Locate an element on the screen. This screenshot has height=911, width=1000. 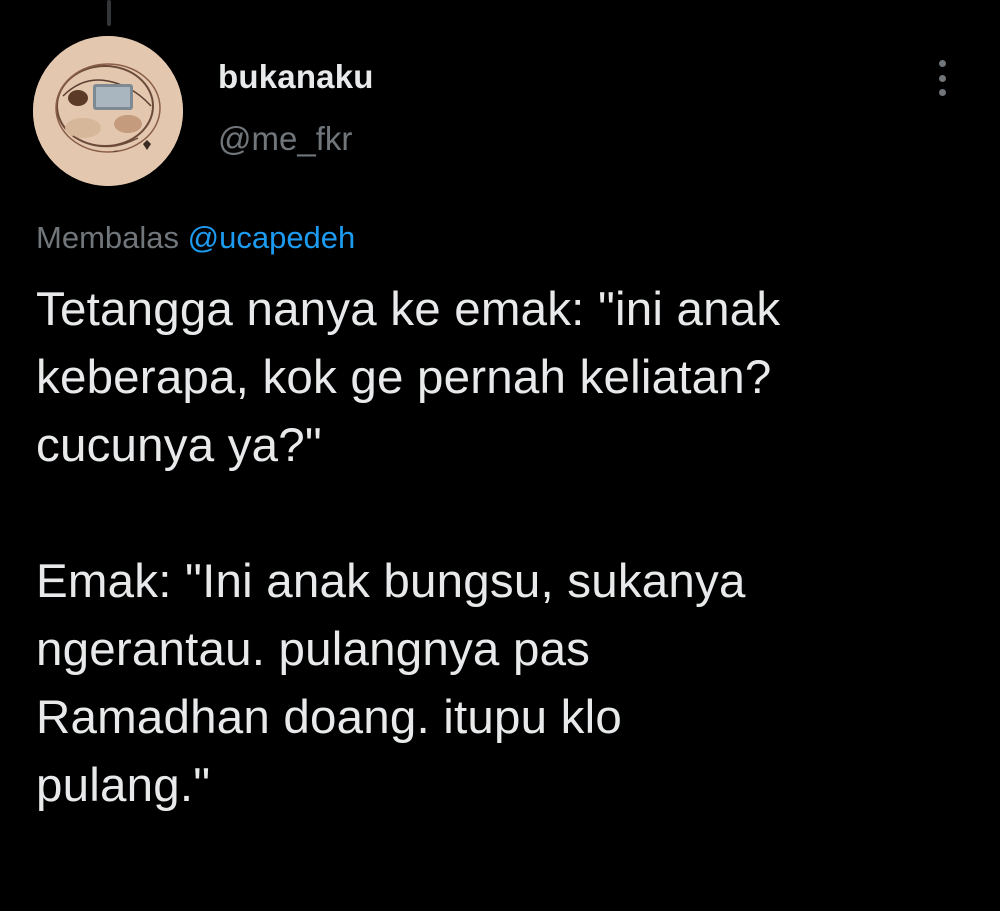
author-display-name: bukanaku is located at coordinates (296, 77).